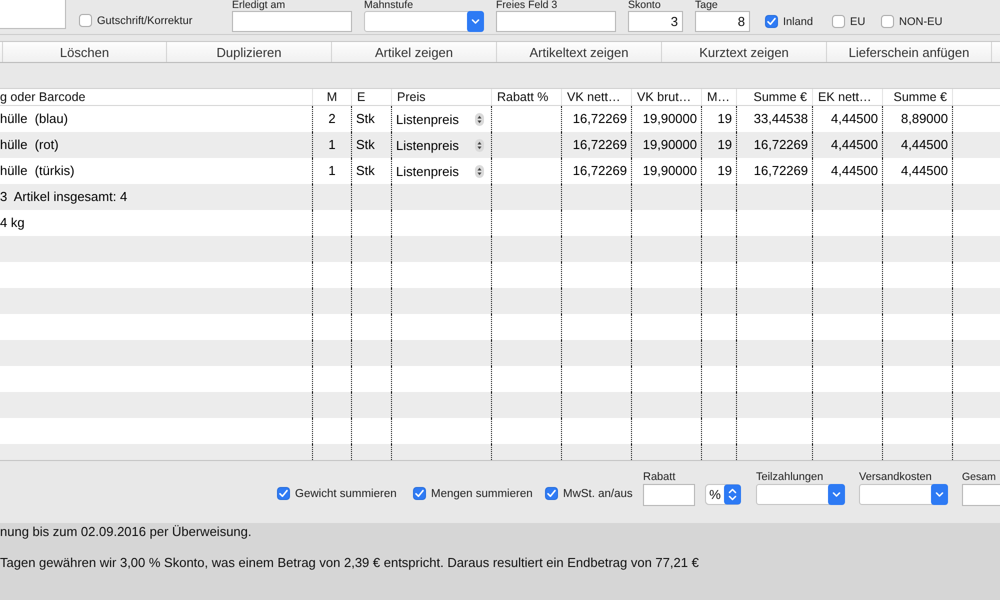 The width and height of the screenshot is (1000, 600). I want to click on field-label: Mahnstufe, so click(389, 5).